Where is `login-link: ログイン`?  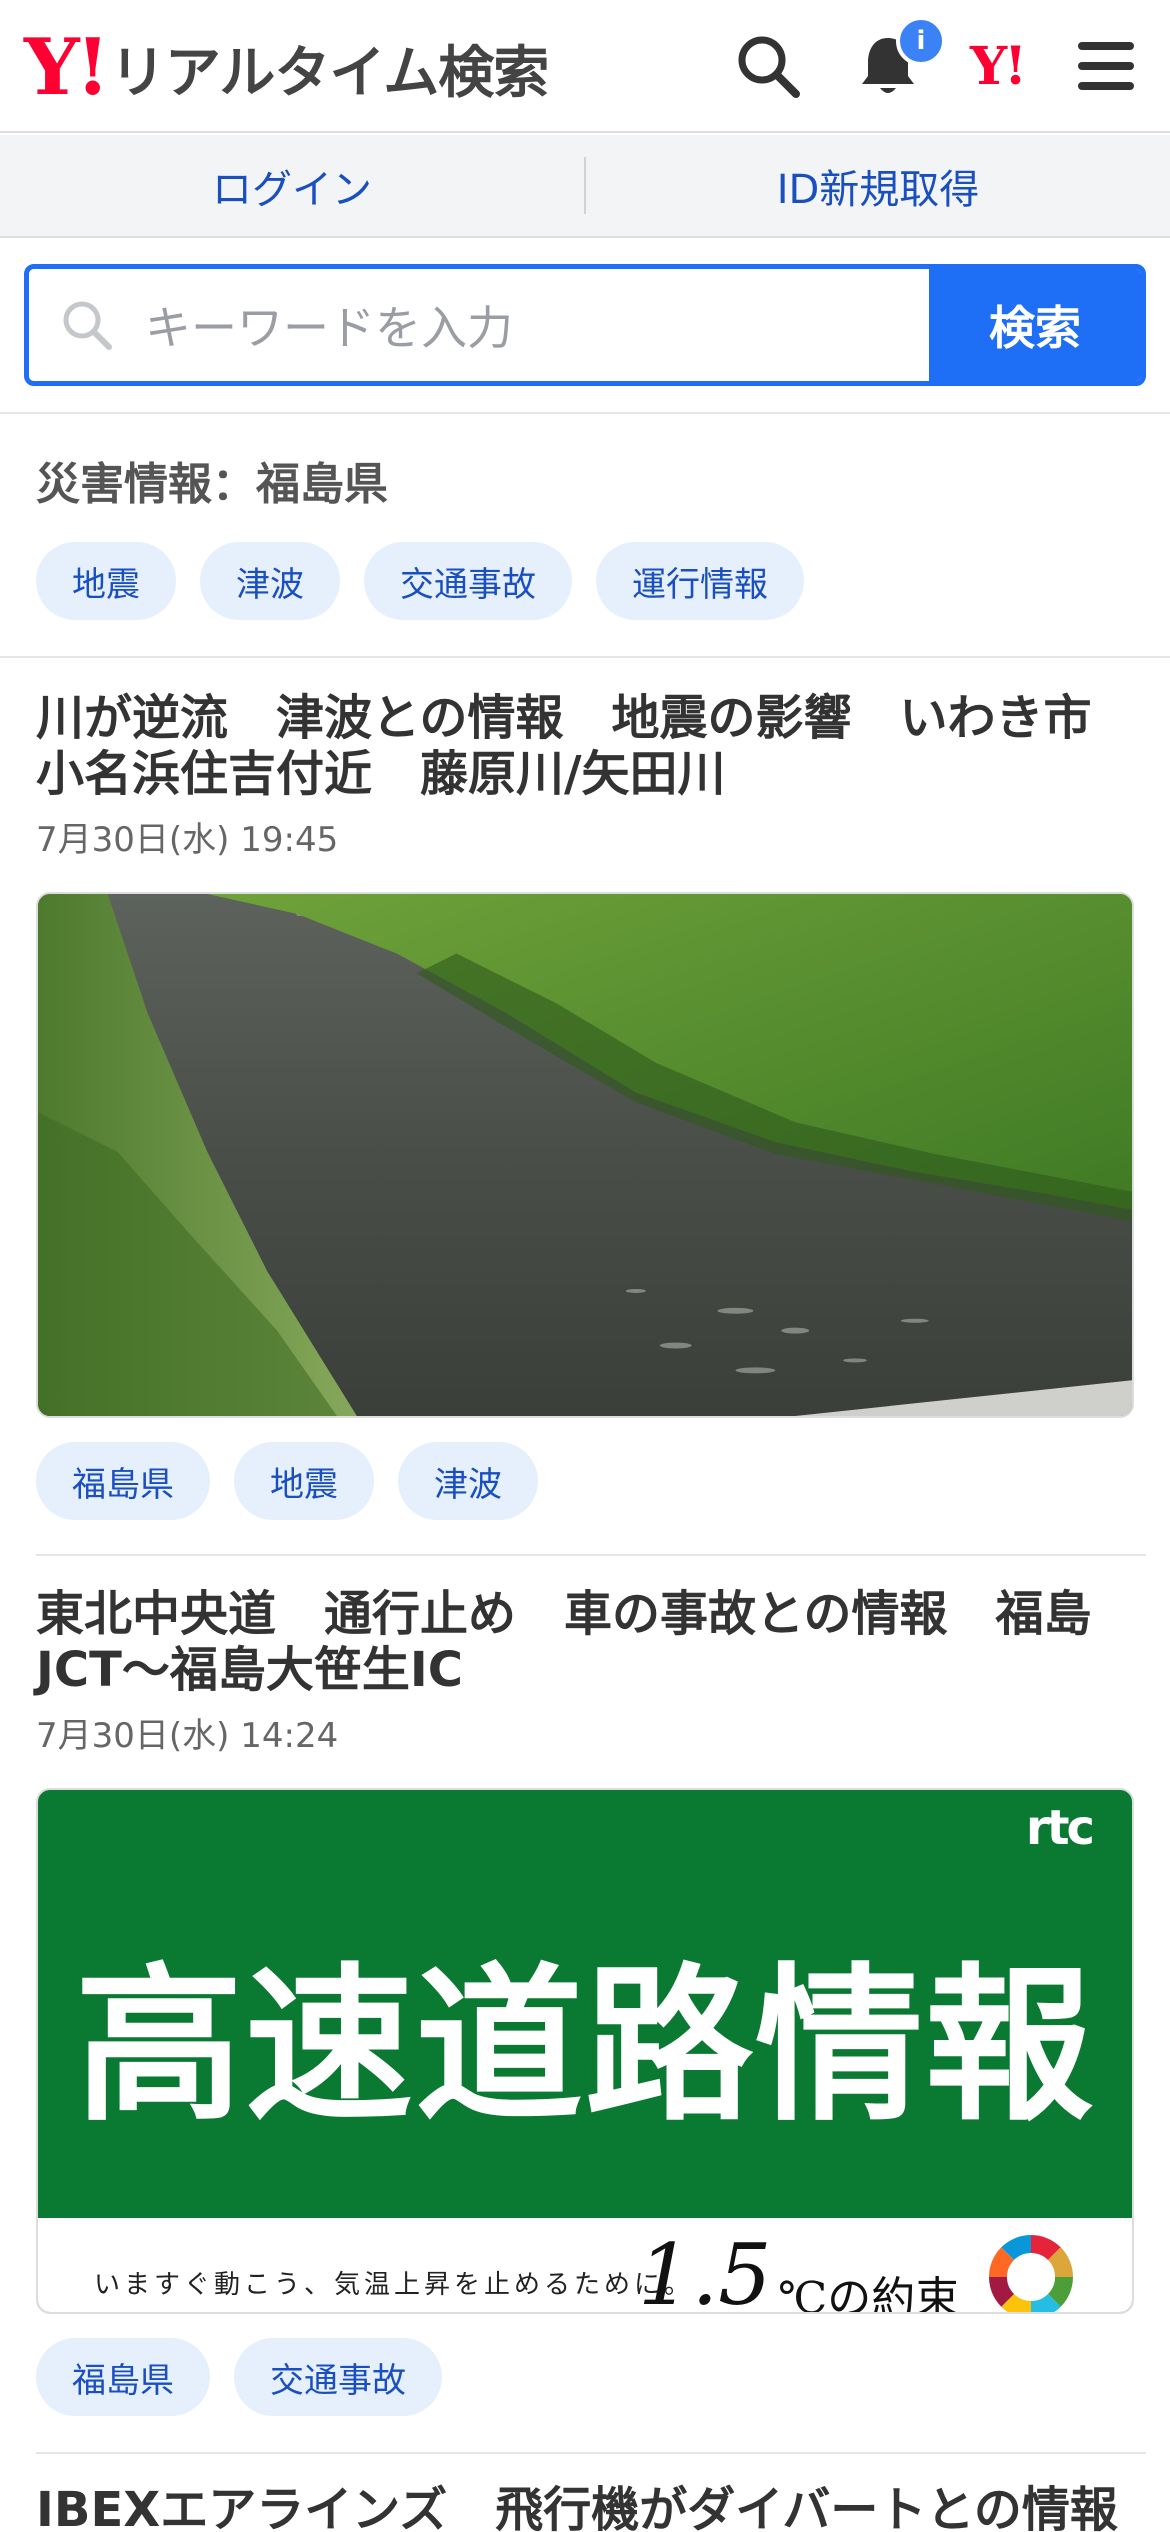
login-link: ログイン is located at coordinates (292, 185).